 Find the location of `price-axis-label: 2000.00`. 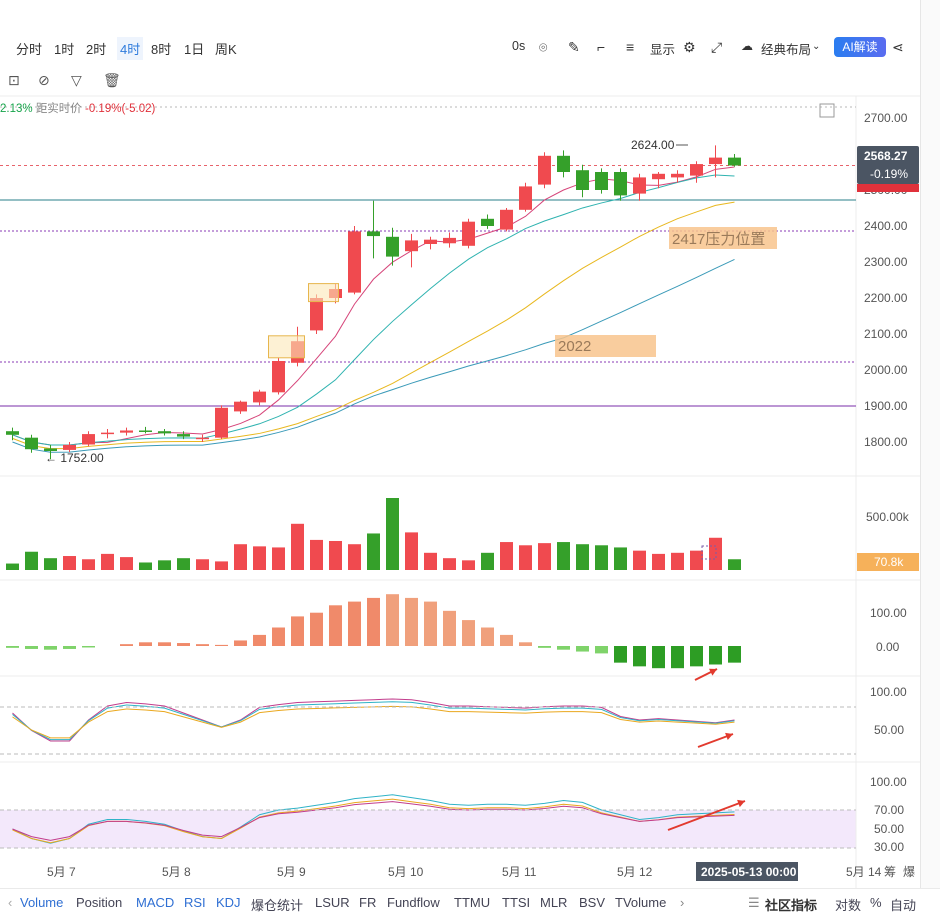

price-axis-label: 2000.00 is located at coordinates (886, 370).